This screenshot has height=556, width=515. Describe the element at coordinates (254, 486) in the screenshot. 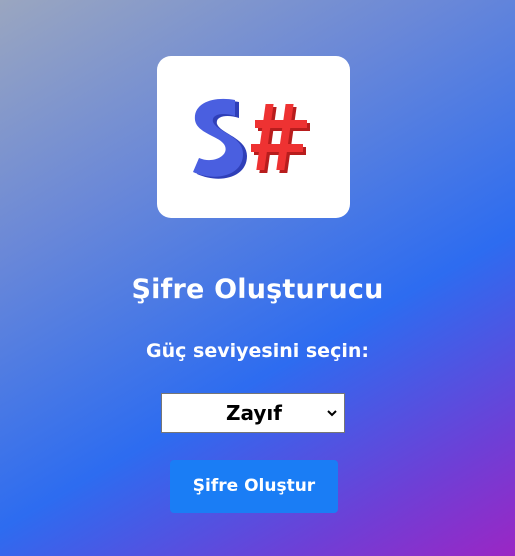

I see `generate-password-button: Şifre Oluştur` at that location.